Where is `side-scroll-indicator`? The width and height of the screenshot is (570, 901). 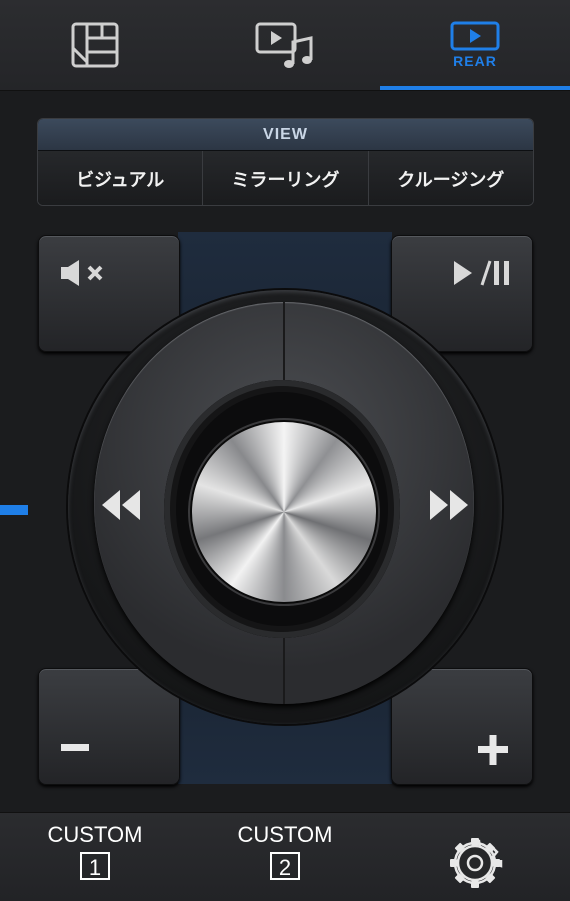 side-scroll-indicator is located at coordinates (14, 510).